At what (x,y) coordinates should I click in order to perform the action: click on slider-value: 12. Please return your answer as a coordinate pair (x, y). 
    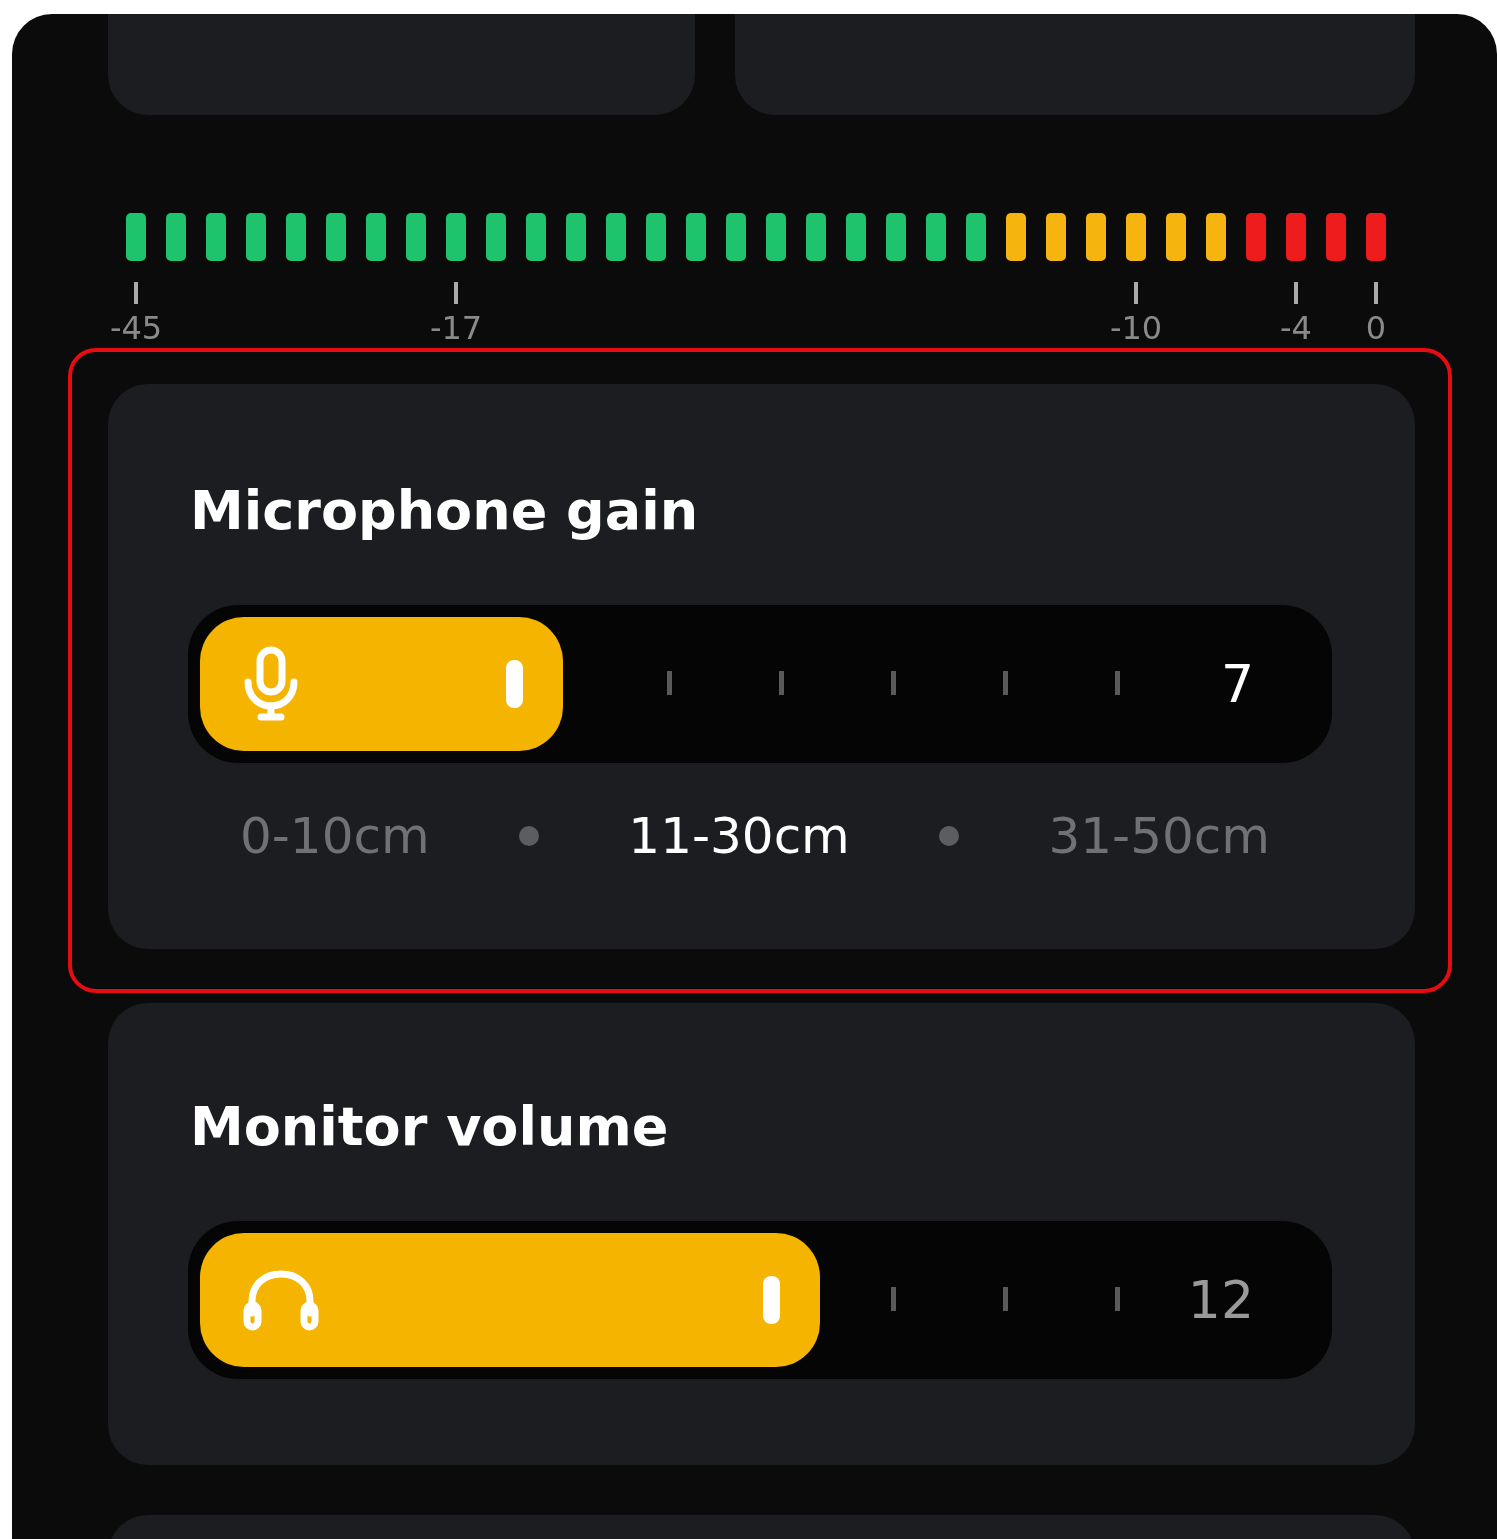
    Looking at the image, I should click on (1220, 1300).